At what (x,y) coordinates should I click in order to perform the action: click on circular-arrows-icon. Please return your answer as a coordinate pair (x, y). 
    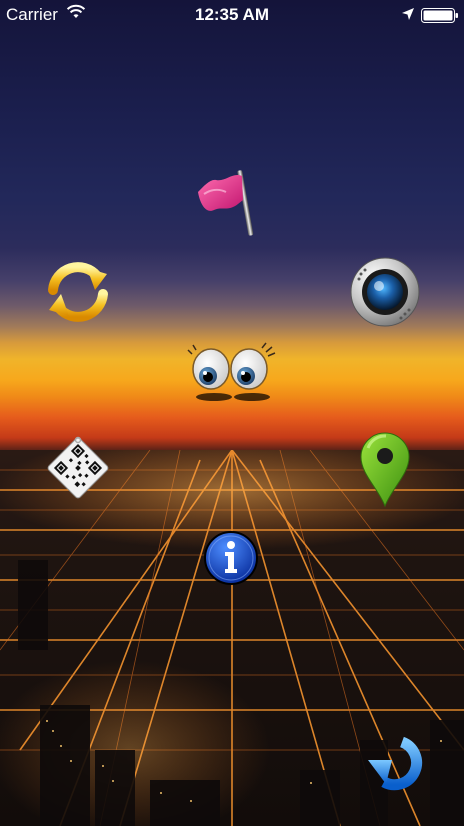
    Looking at the image, I should click on (78, 292).